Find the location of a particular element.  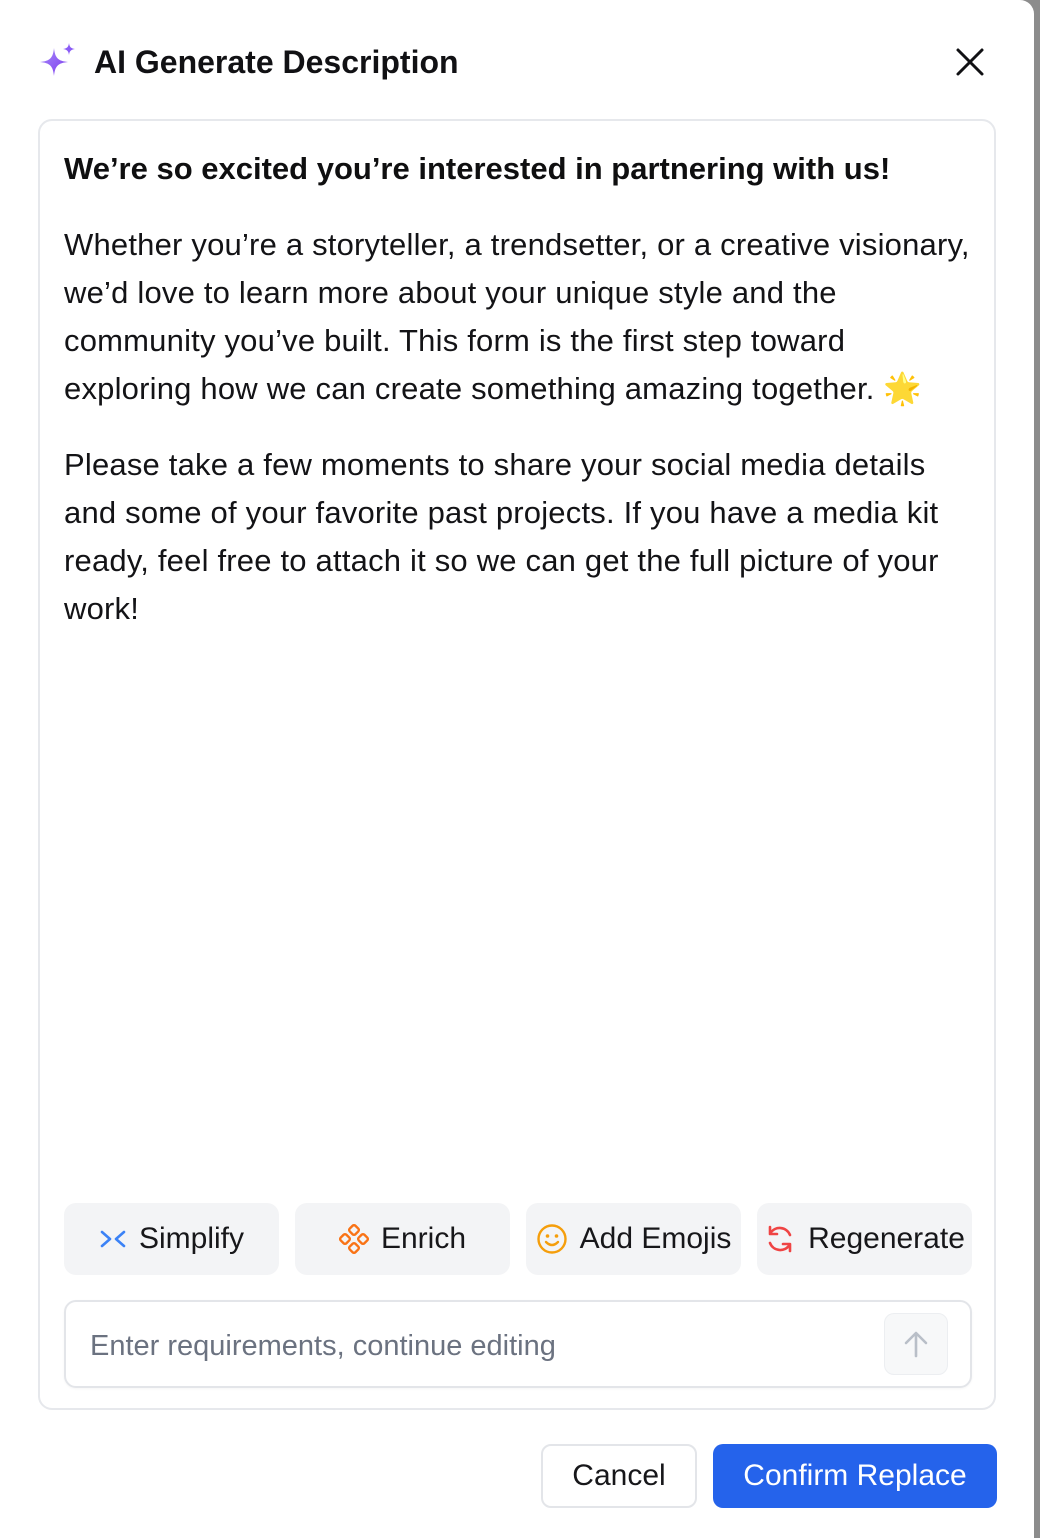

add-emojis-button: Add Emojis is located at coordinates (633, 1239).